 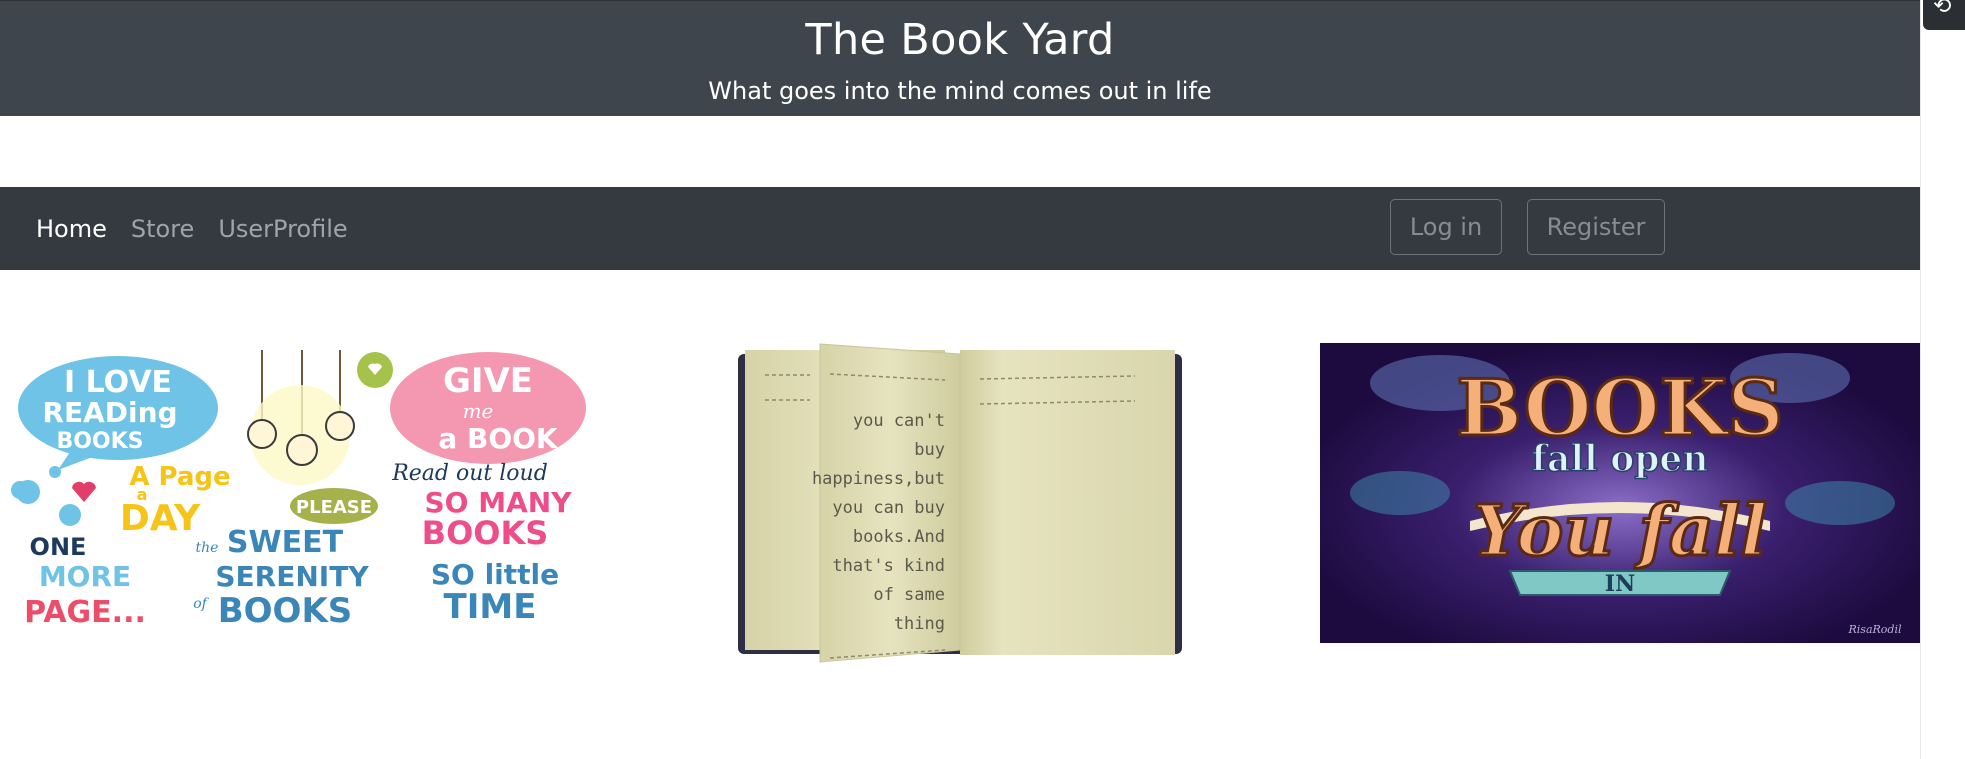 What do you see at coordinates (282, 229) in the screenshot?
I see `nav-link-userprofile: UserProfile` at bounding box center [282, 229].